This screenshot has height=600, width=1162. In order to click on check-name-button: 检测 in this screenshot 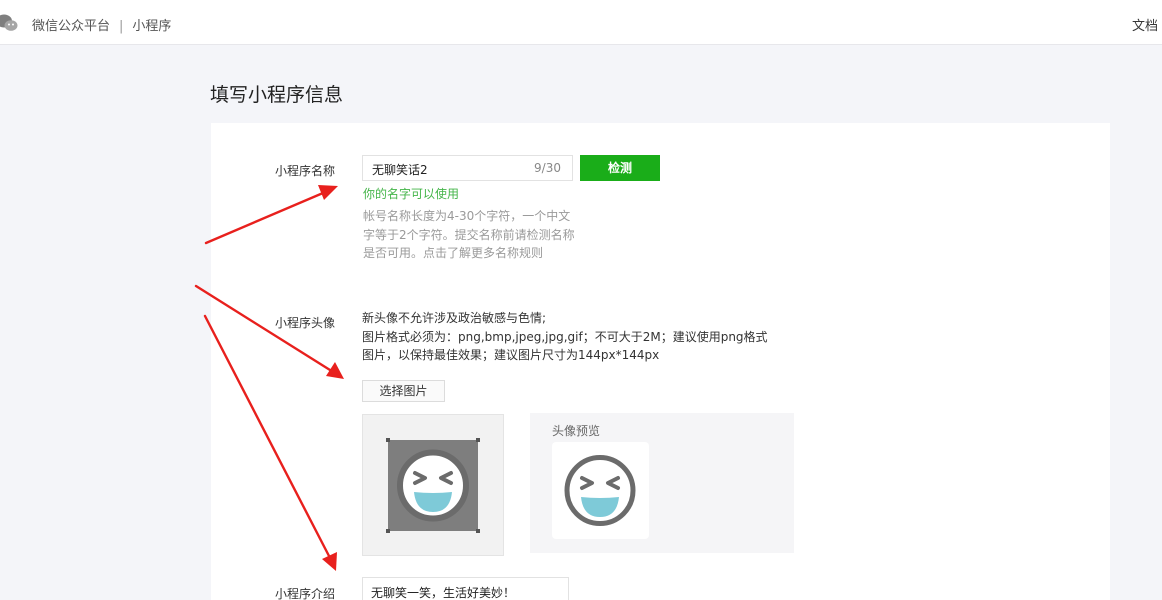, I will do `click(620, 168)`.